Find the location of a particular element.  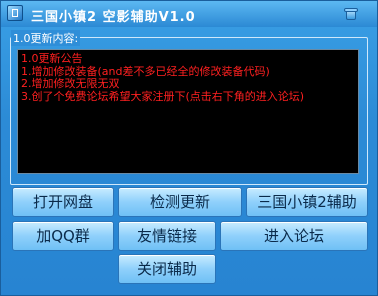

check-update-button: 检测更新 is located at coordinates (180, 202).